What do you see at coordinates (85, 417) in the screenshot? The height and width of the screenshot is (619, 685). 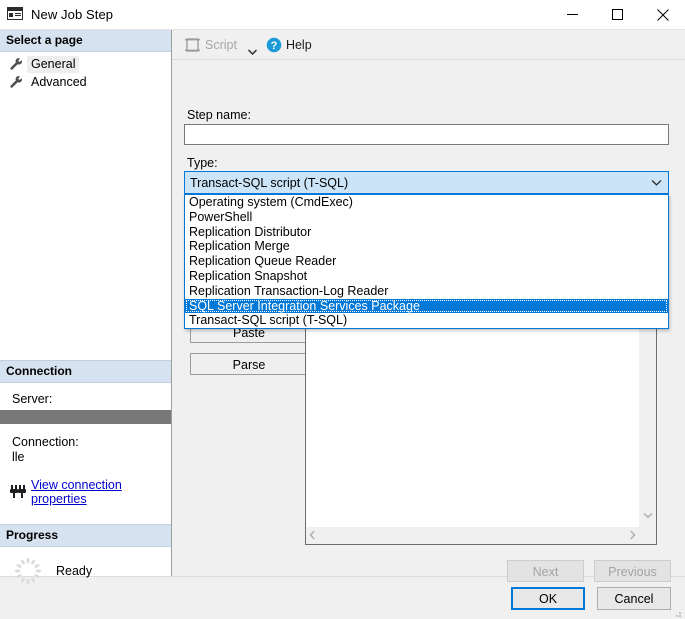 I see `server-value-redacted` at bounding box center [85, 417].